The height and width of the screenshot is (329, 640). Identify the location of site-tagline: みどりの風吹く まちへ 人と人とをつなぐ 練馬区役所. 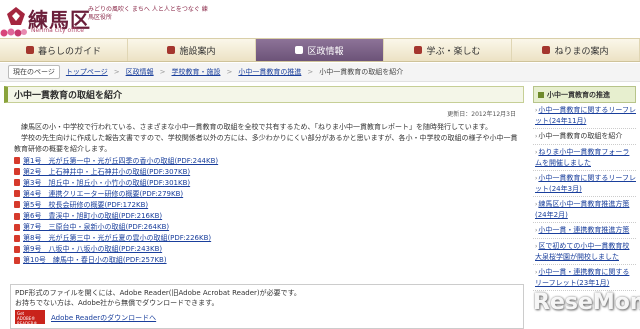
(148, 13).